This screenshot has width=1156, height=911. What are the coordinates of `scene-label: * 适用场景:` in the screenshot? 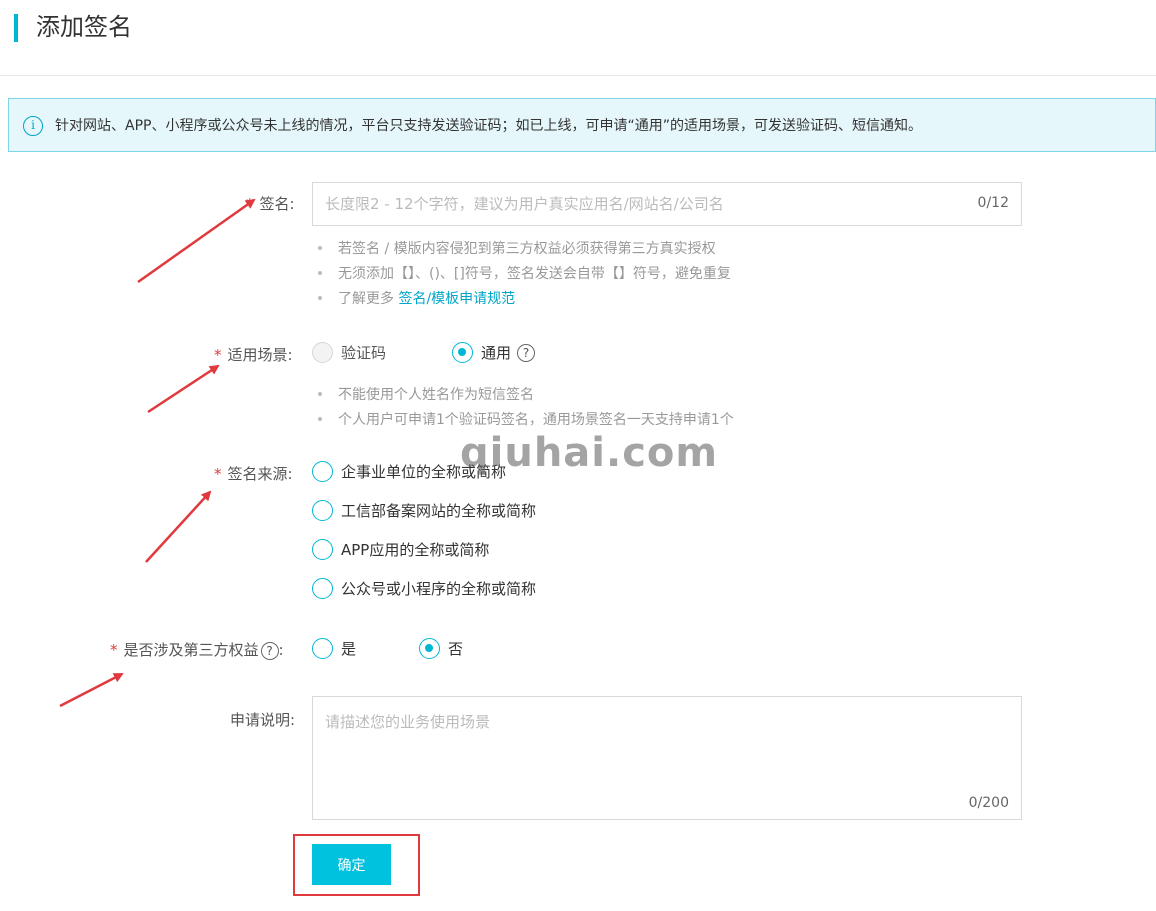 It's located at (253, 355).